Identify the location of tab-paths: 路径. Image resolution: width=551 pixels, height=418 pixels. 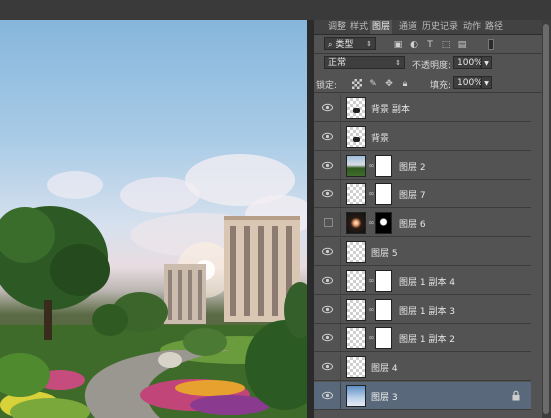
(494, 27).